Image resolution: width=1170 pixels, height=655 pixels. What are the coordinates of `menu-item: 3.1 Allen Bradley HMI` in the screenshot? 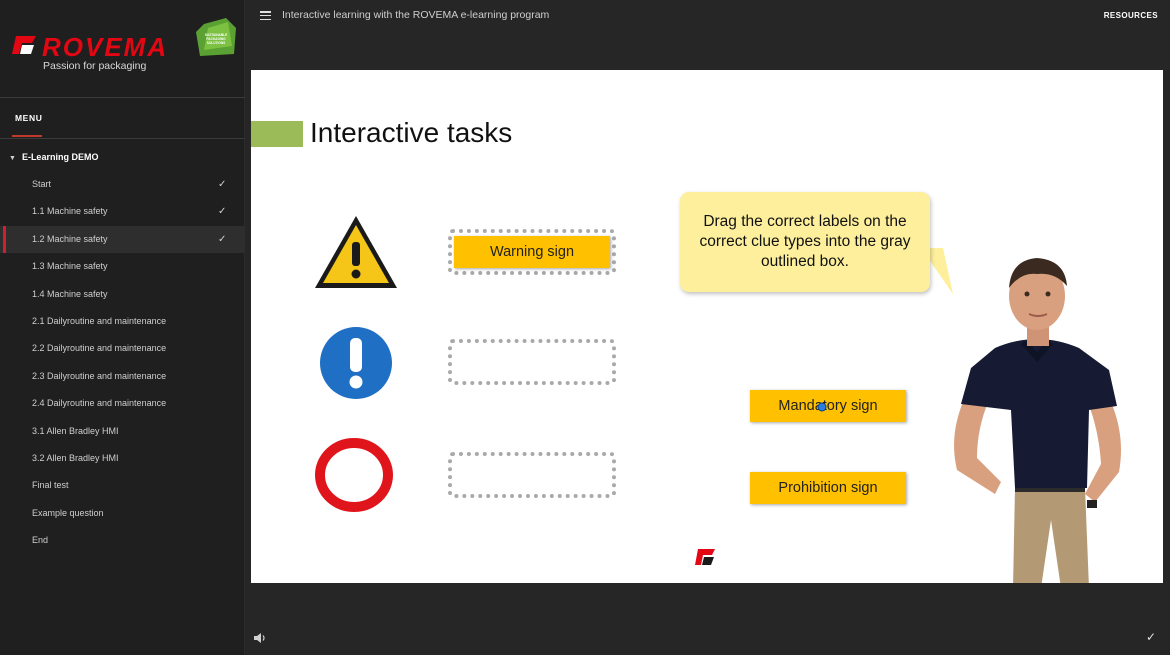 It's located at (122, 431).